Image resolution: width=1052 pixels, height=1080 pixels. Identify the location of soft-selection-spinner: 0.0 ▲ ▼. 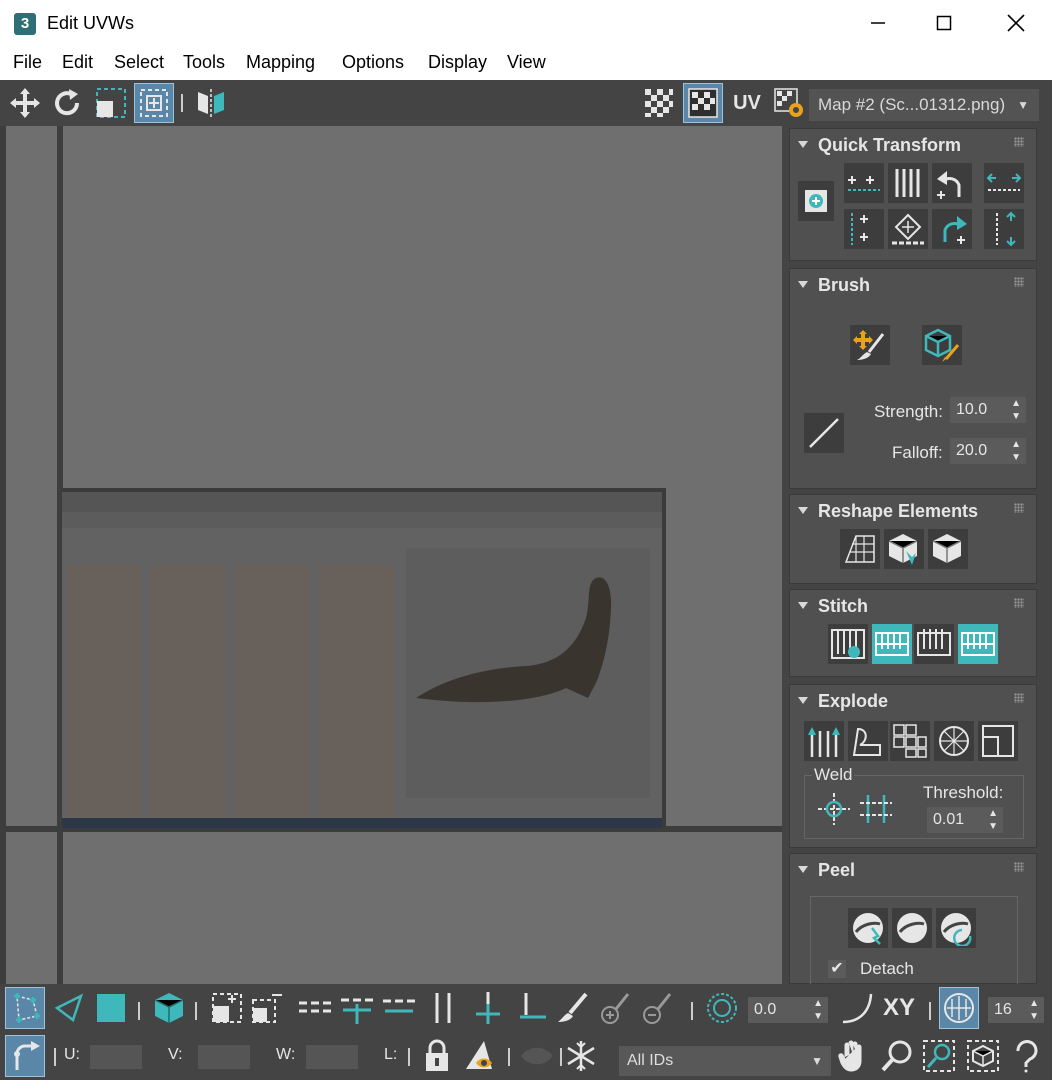
(788, 1010).